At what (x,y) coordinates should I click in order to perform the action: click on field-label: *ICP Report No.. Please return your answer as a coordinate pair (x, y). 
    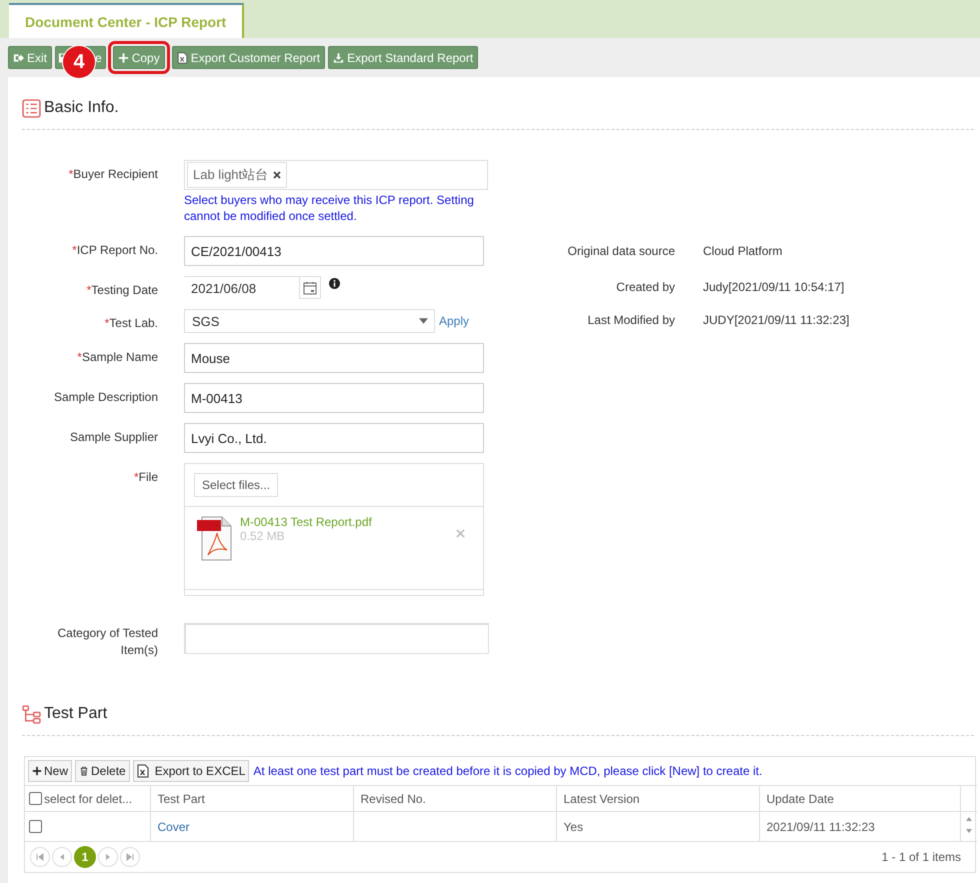
    Looking at the image, I should click on (114, 249).